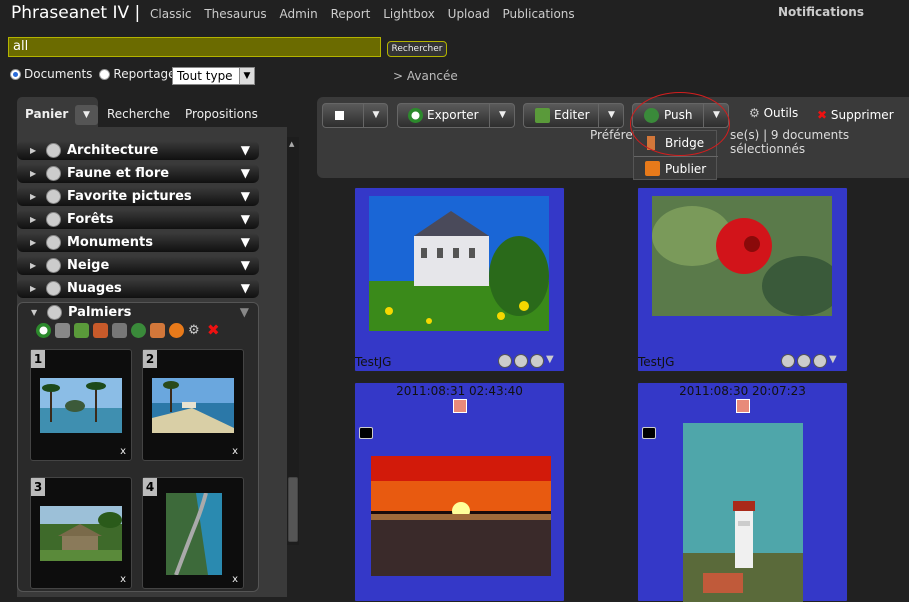  I want to click on nav-classic: Classic, so click(171, 14).